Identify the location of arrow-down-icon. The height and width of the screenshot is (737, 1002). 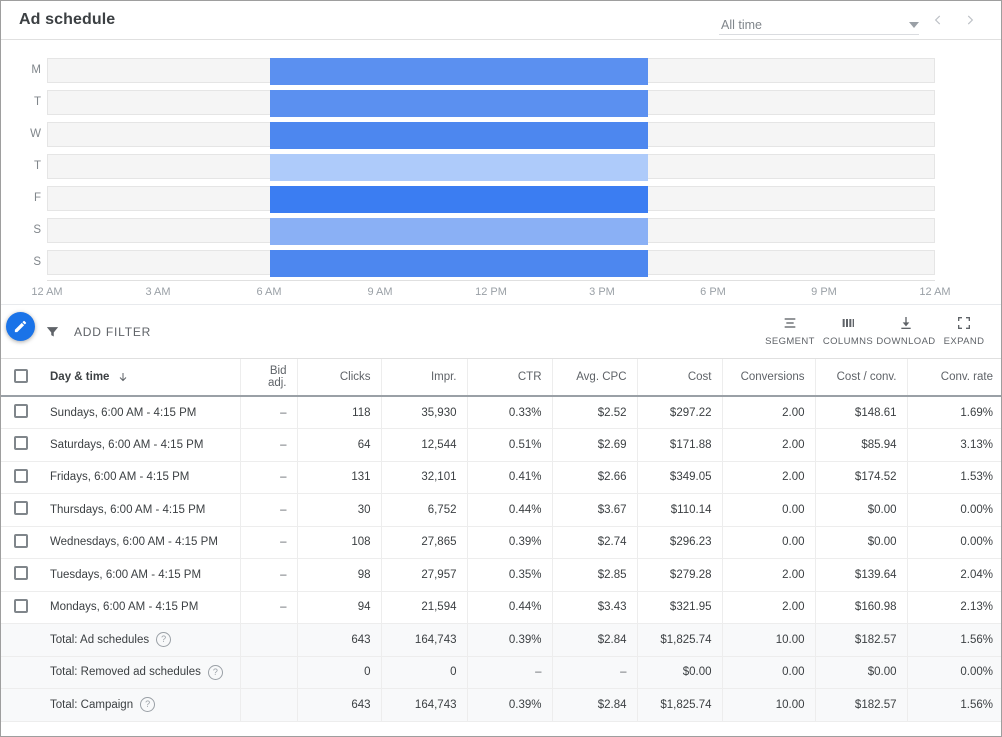
(123, 377).